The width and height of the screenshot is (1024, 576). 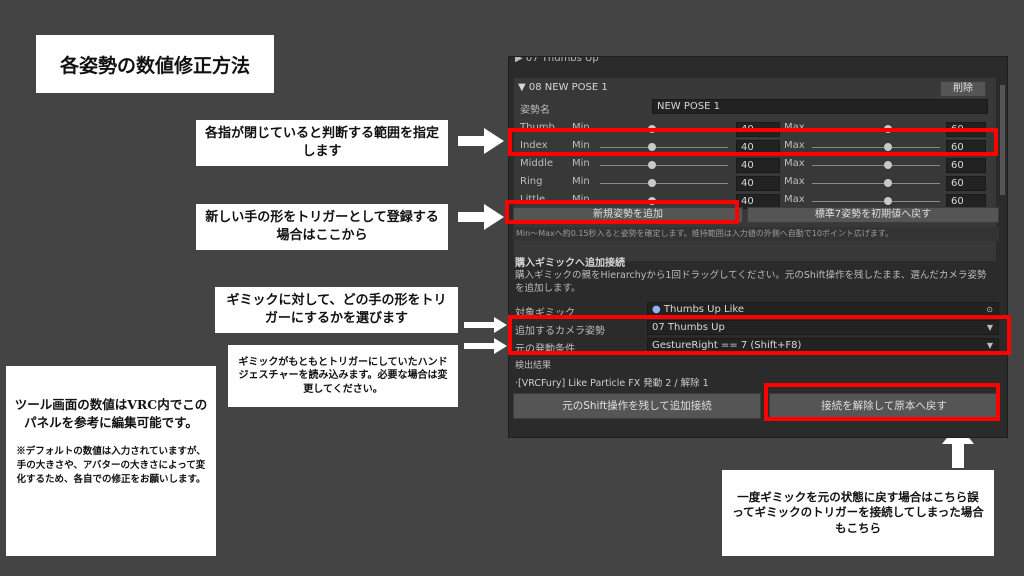 I want to click on finger-row-ring: Ring Min 40 Max 60, so click(x=755, y=183).